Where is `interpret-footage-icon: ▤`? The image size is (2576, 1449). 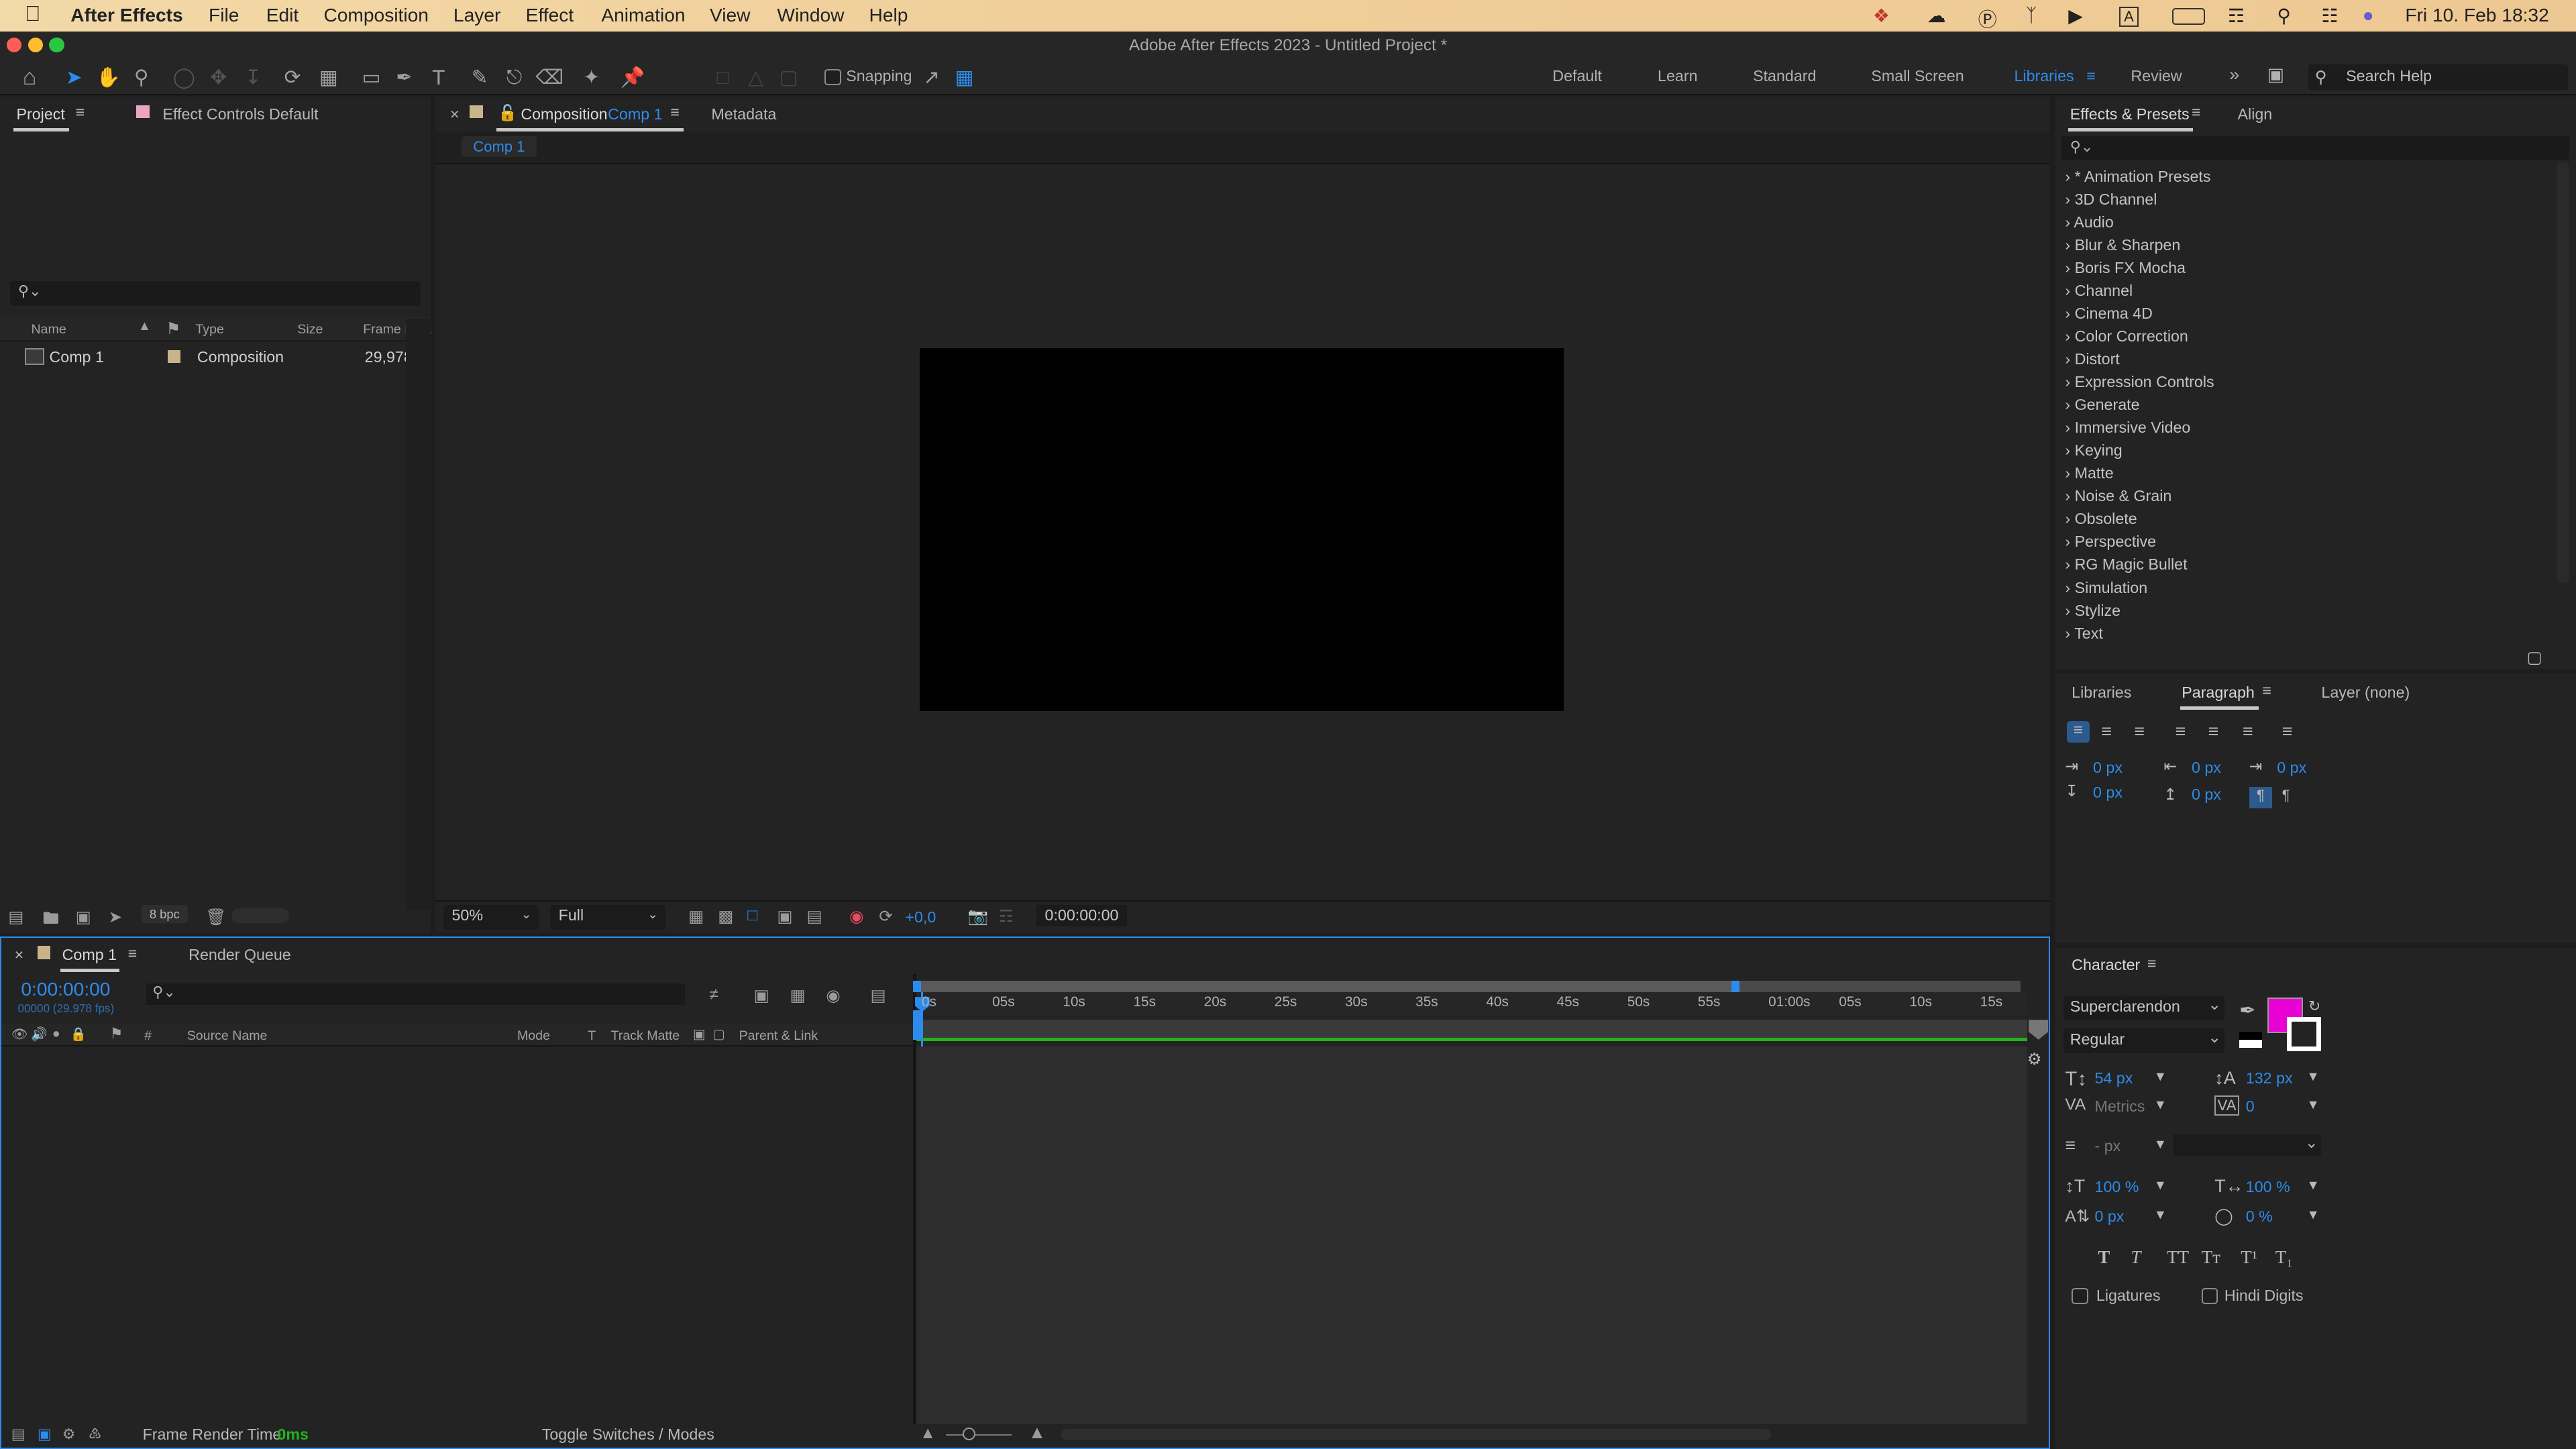
interpret-footage-icon: ▤ is located at coordinates (15, 917).